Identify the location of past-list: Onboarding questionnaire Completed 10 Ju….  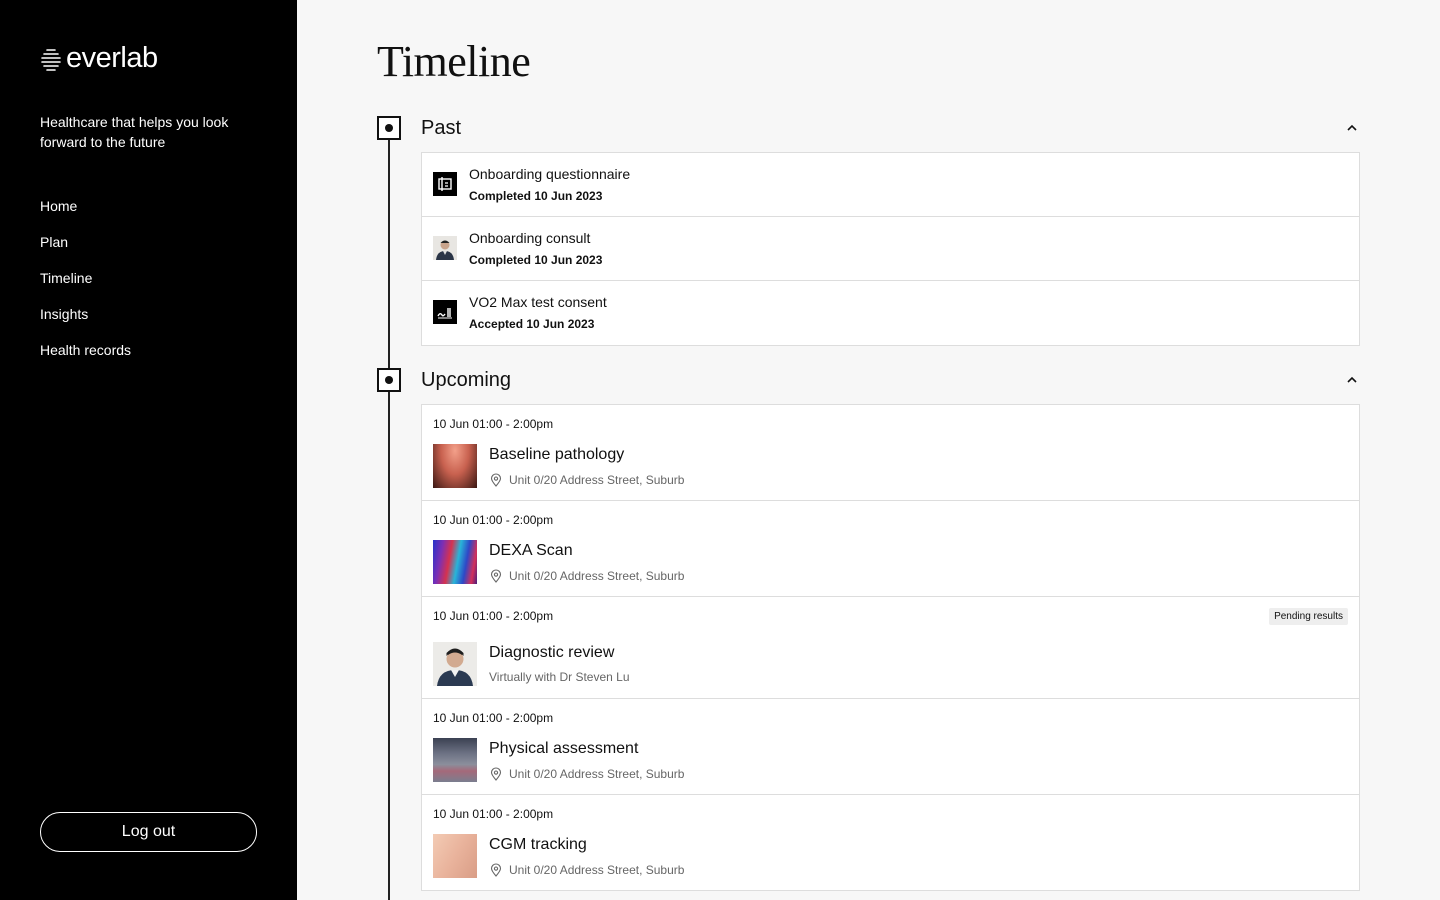
(890, 249).